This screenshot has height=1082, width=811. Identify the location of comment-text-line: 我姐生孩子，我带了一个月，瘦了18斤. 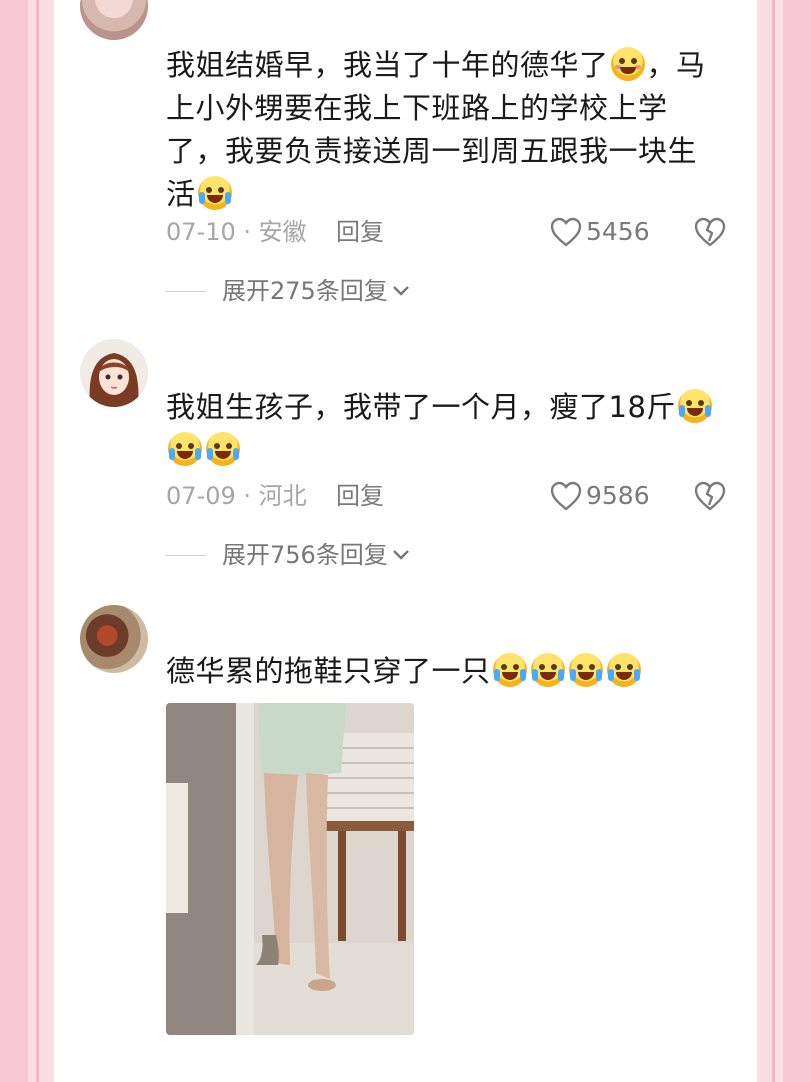
(421, 407).